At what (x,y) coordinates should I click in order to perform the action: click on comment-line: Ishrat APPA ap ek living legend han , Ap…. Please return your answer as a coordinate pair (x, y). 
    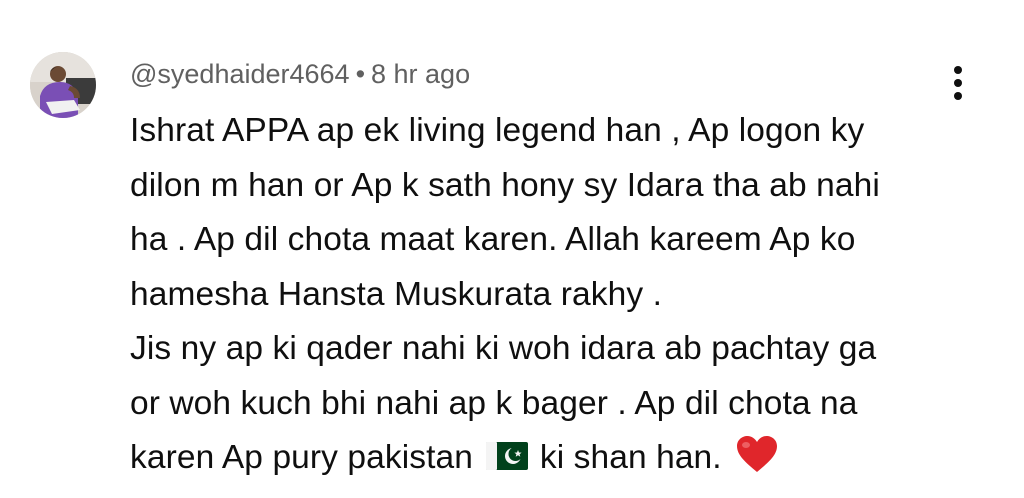
    Looking at the image, I should click on (497, 130).